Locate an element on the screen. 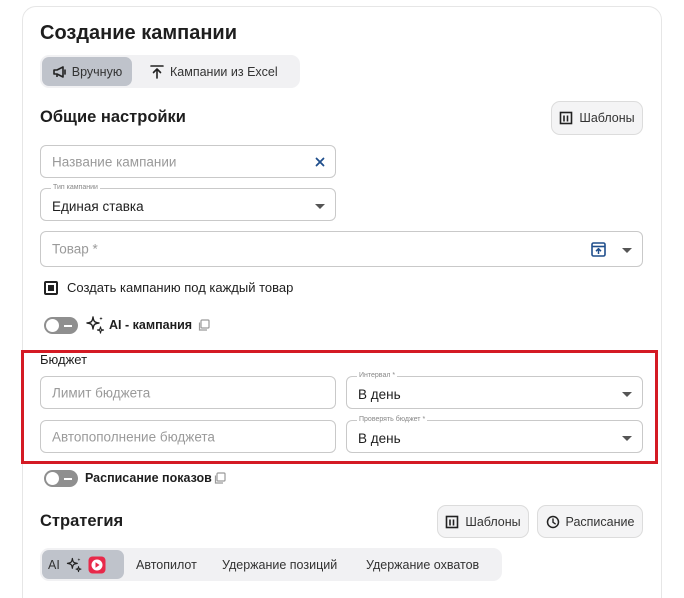 This screenshot has height=598, width=684. budget-autofill-input: Автопополнение бюджета is located at coordinates (188, 436).